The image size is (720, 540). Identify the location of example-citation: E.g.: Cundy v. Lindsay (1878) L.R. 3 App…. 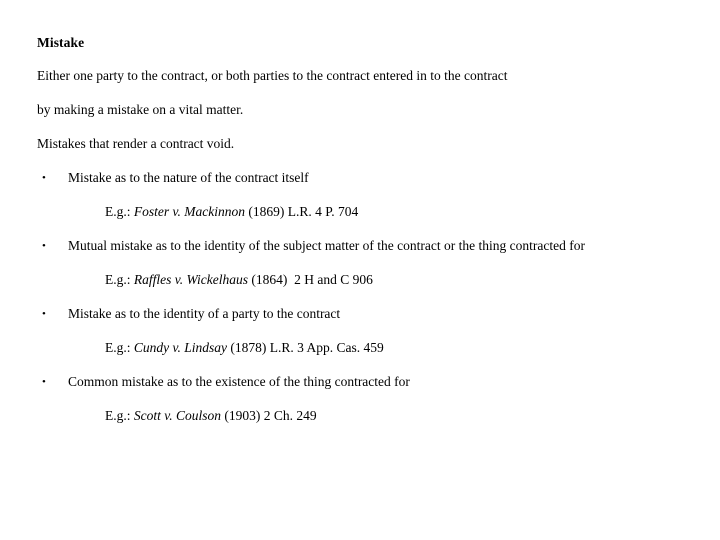
(368, 348).